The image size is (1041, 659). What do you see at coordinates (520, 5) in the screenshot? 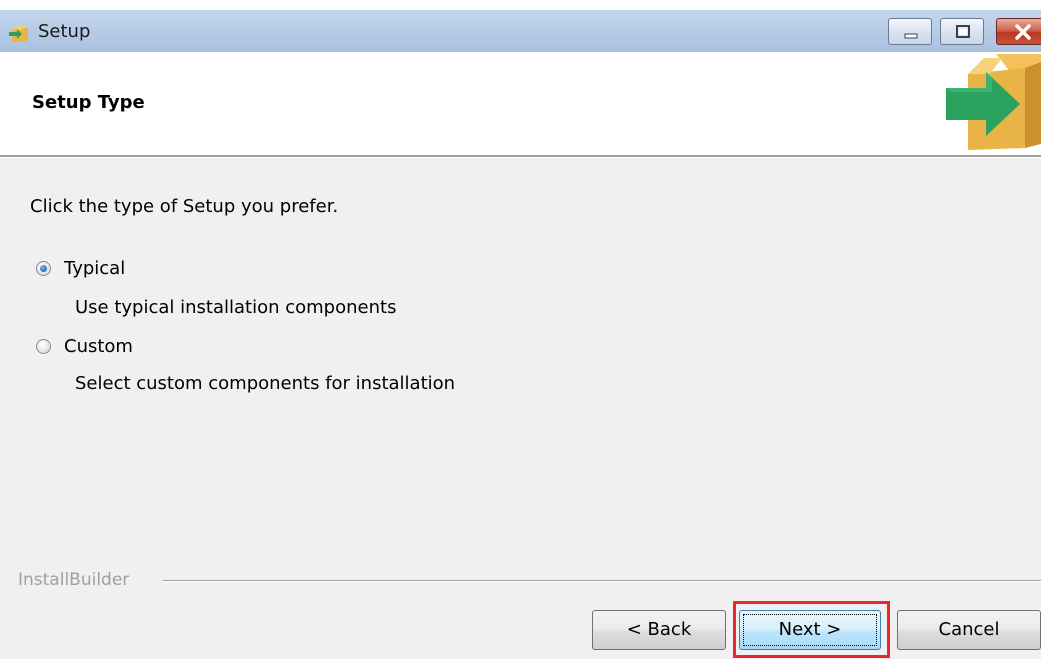
I see `top-strip` at bounding box center [520, 5].